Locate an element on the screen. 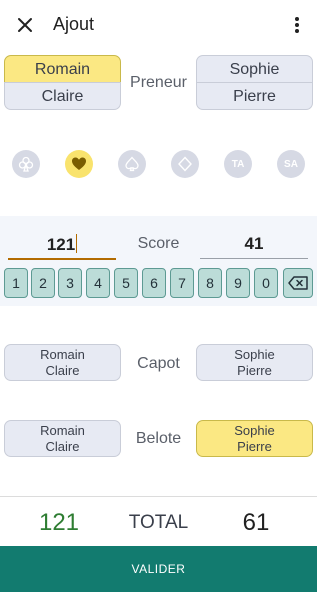 The width and height of the screenshot is (320, 592). total-left-value: 121 is located at coordinates (59, 522).